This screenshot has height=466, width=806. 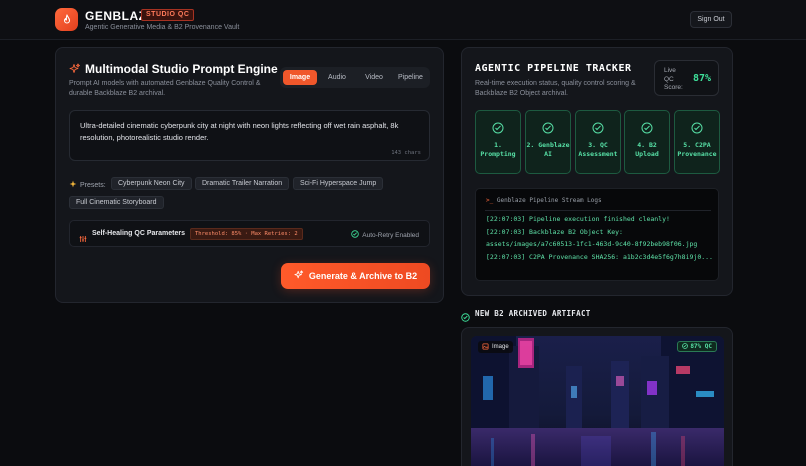 What do you see at coordinates (138, 233) in the screenshot?
I see `qc-title: Self-Healing QC Parameters` at bounding box center [138, 233].